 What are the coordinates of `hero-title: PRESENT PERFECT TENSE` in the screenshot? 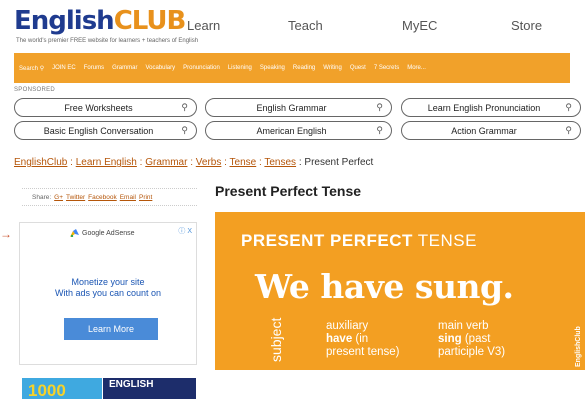 It's located at (359, 240).